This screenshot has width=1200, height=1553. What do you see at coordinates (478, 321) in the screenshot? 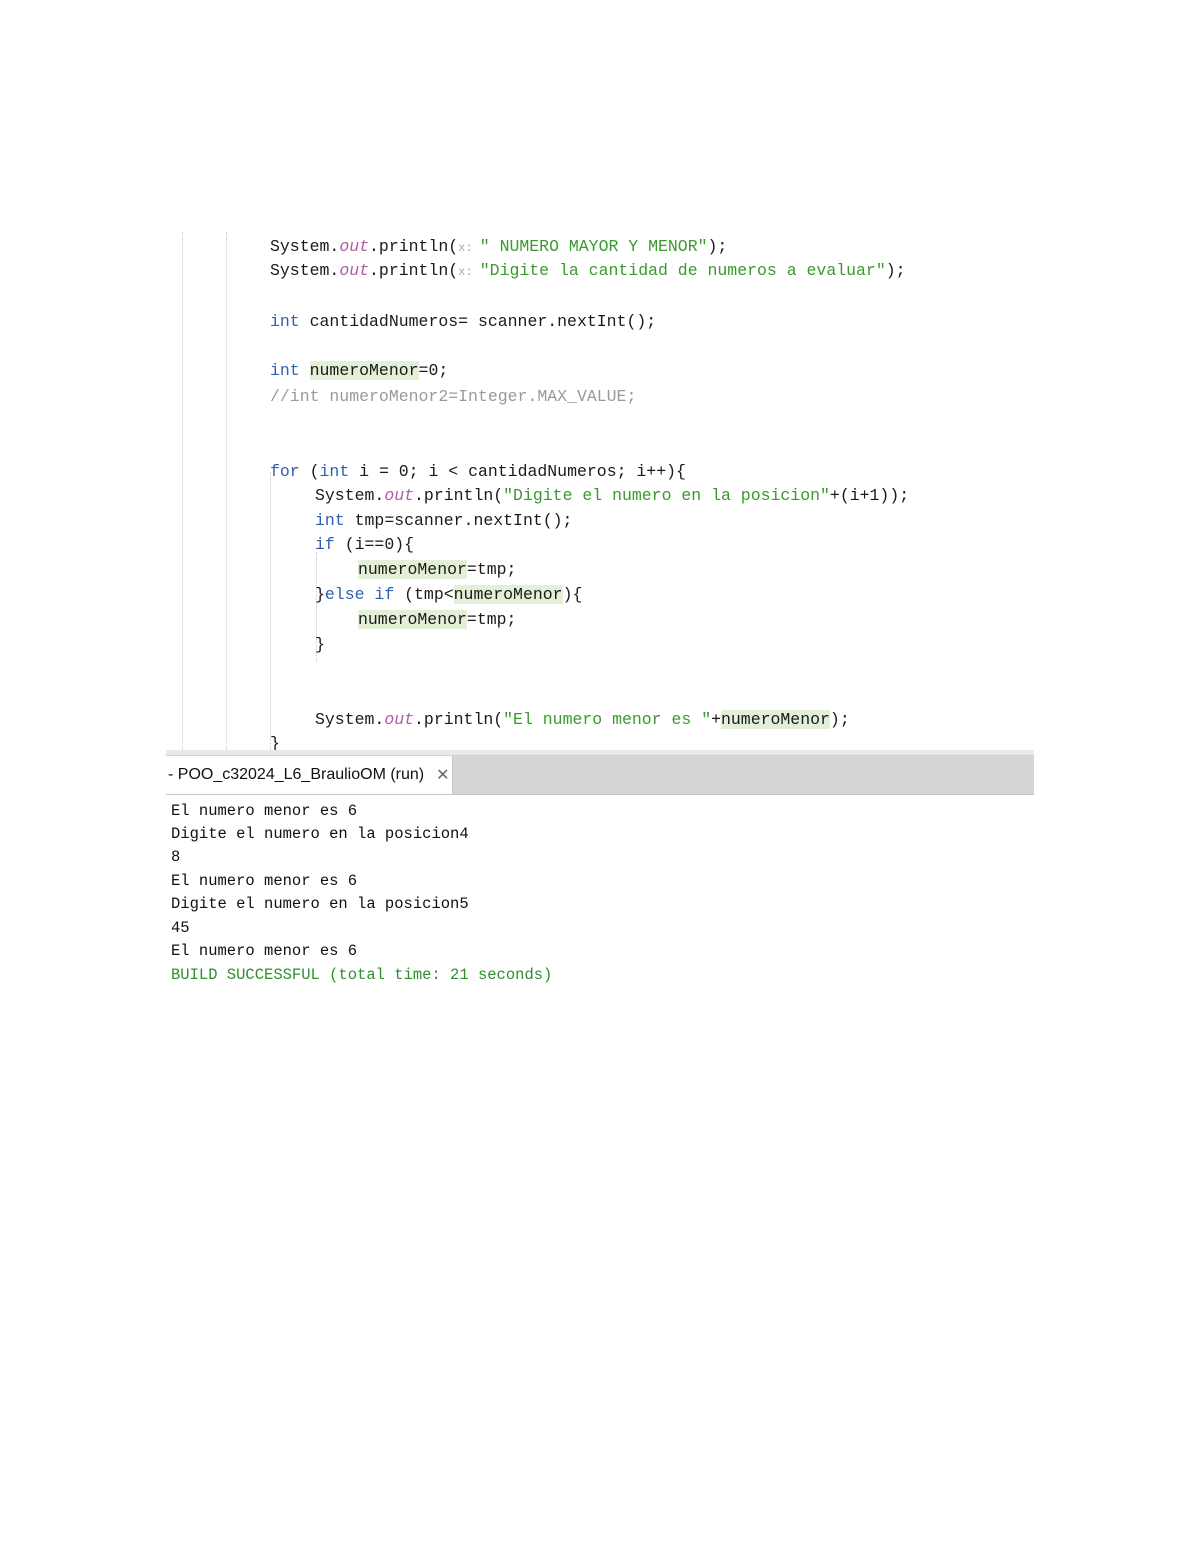
I see `code-token: cantidadNumeros= scanner.nextInt();` at bounding box center [478, 321].